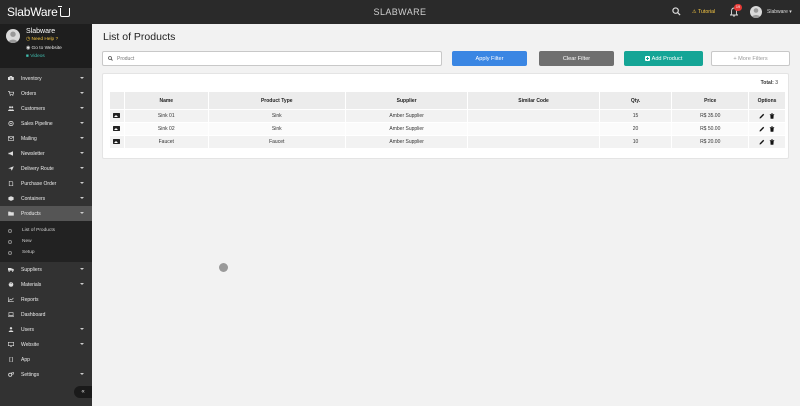 The image size is (800, 406). Describe the element at coordinates (635, 100) in the screenshot. I see `column-header-qty: Qty.` at that location.